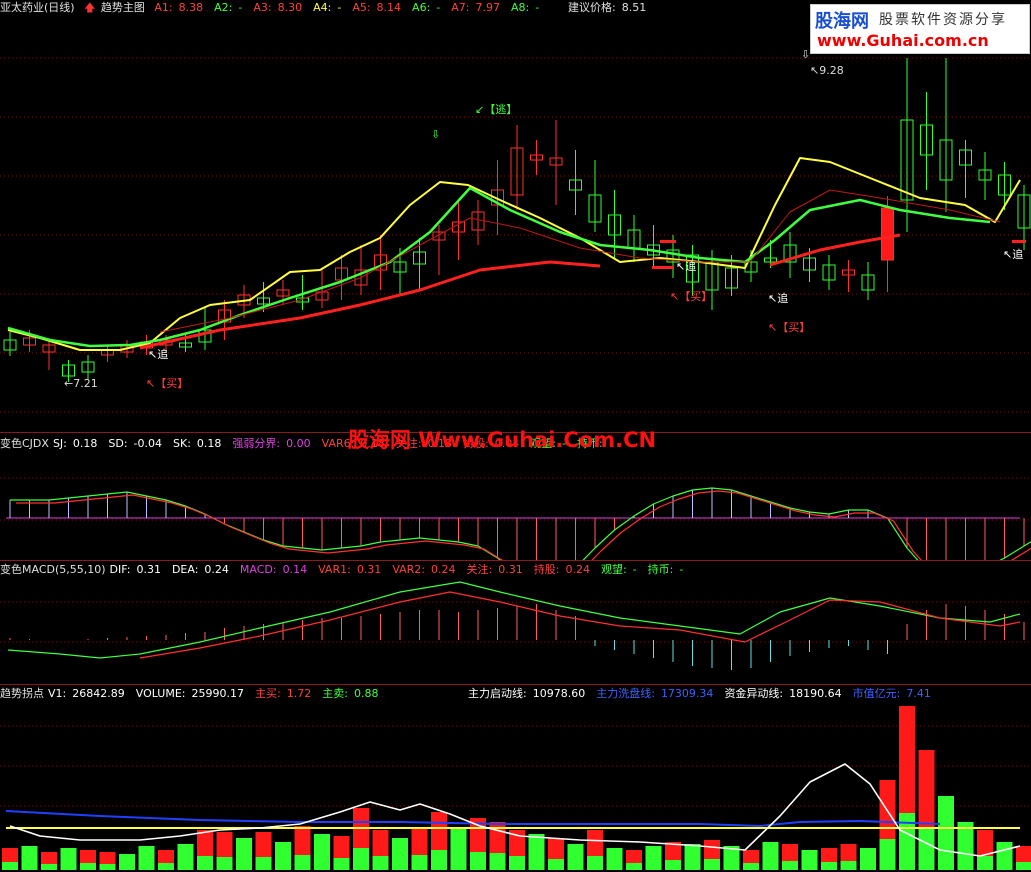 This screenshot has width=1031, height=872. What do you see at coordinates (691, 266) in the screenshot?
I see `chase-text: 追` at bounding box center [691, 266].